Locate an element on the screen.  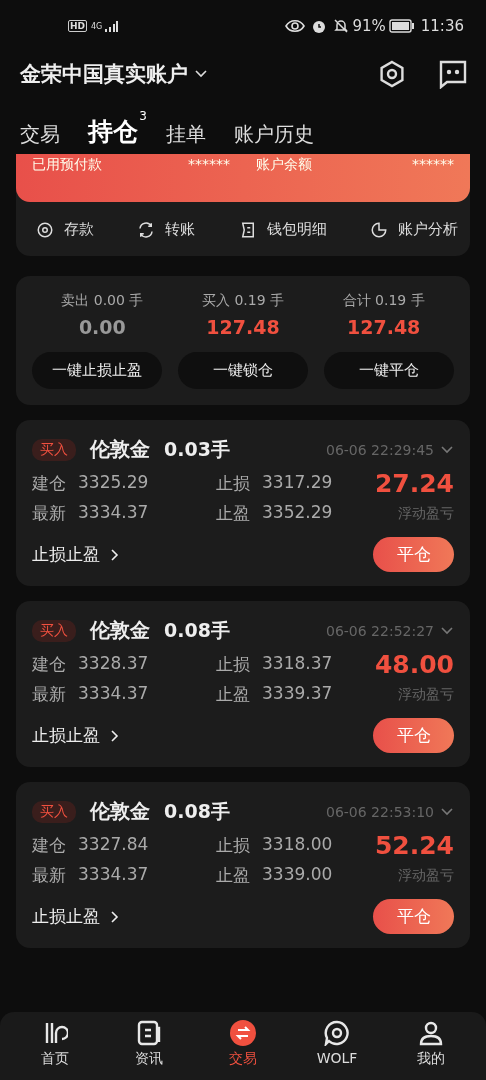
bulk-action-button: 一键平仓 is located at coordinates (389, 370).